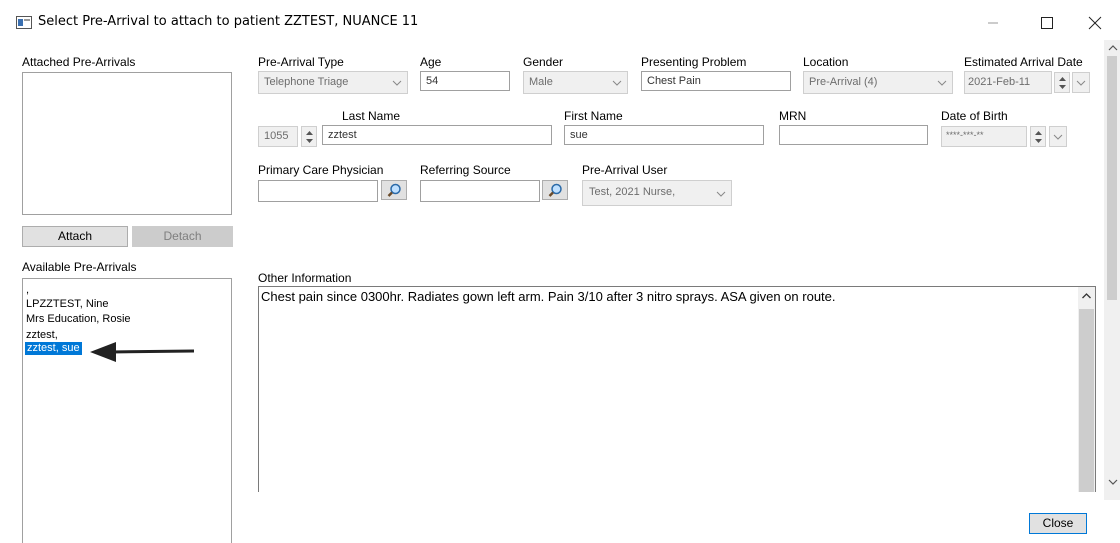 The image size is (1120, 543). I want to click on location-select: Pre-Arrival (4), so click(878, 82).